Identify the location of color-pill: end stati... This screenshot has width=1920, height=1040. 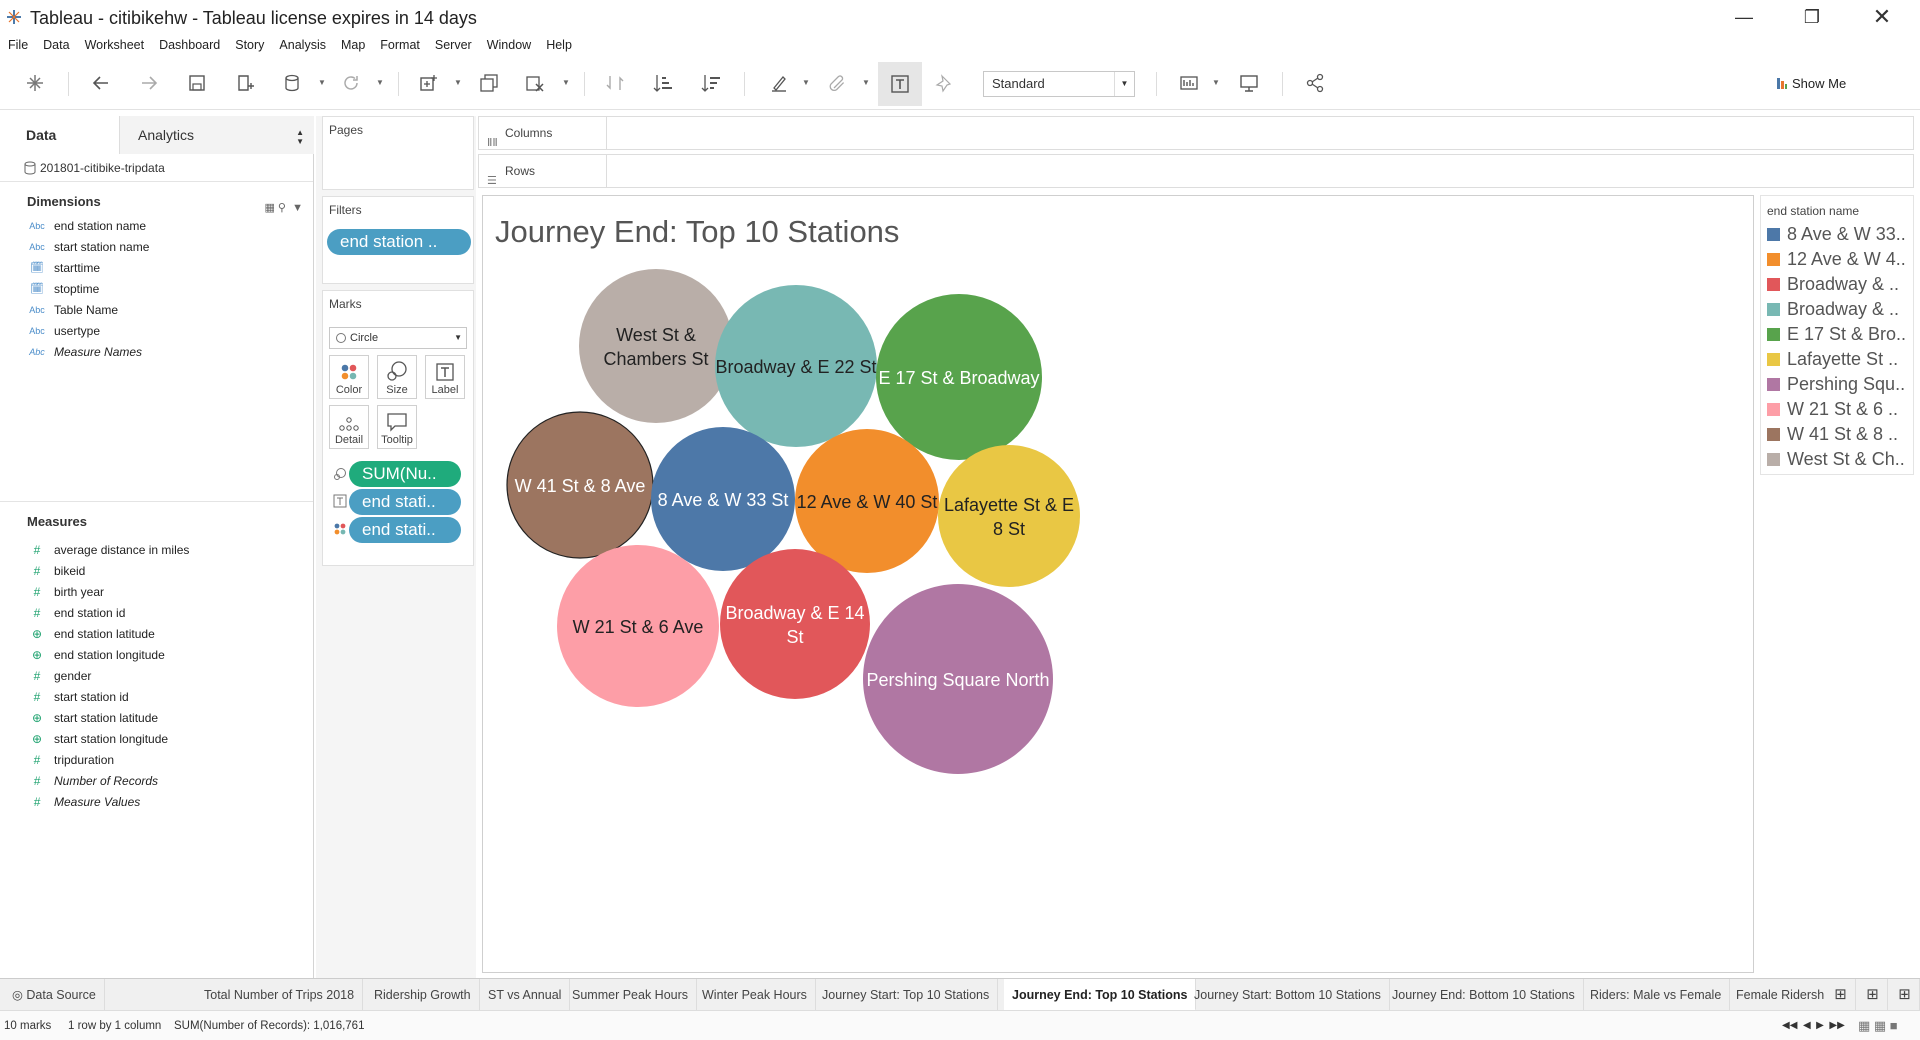
(405, 530).